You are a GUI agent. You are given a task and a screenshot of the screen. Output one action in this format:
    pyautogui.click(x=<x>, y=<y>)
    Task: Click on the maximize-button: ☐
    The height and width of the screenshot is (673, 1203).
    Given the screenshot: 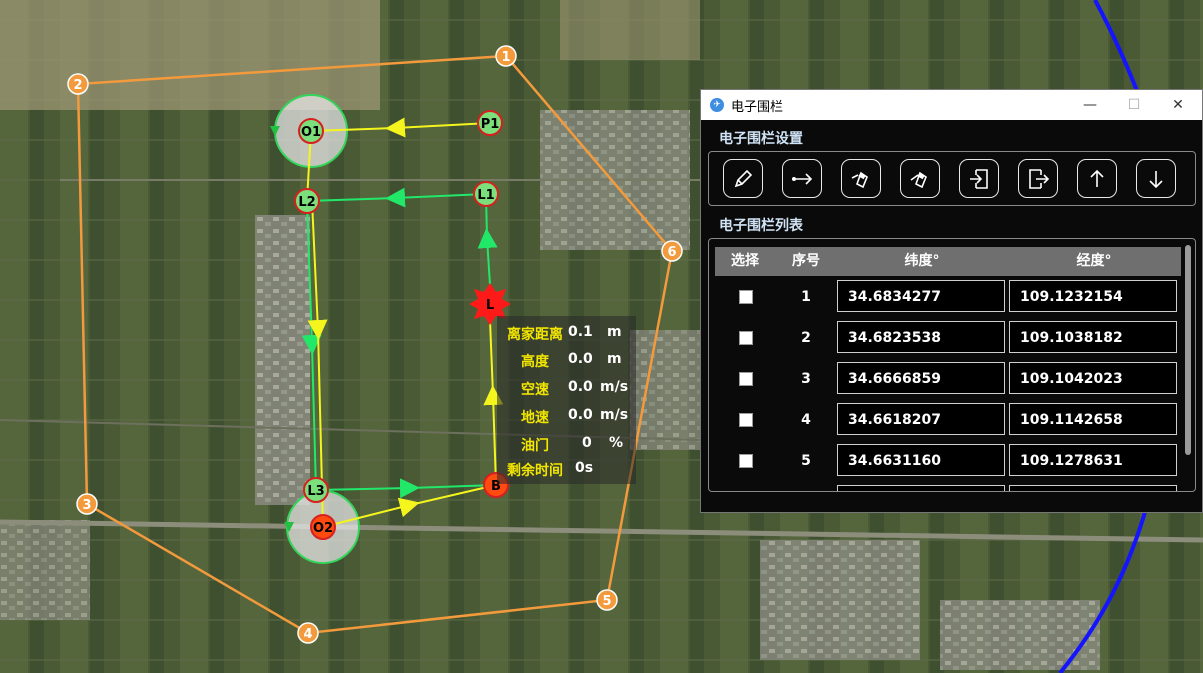 What is the action you would take?
    pyautogui.click(x=1134, y=105)
    